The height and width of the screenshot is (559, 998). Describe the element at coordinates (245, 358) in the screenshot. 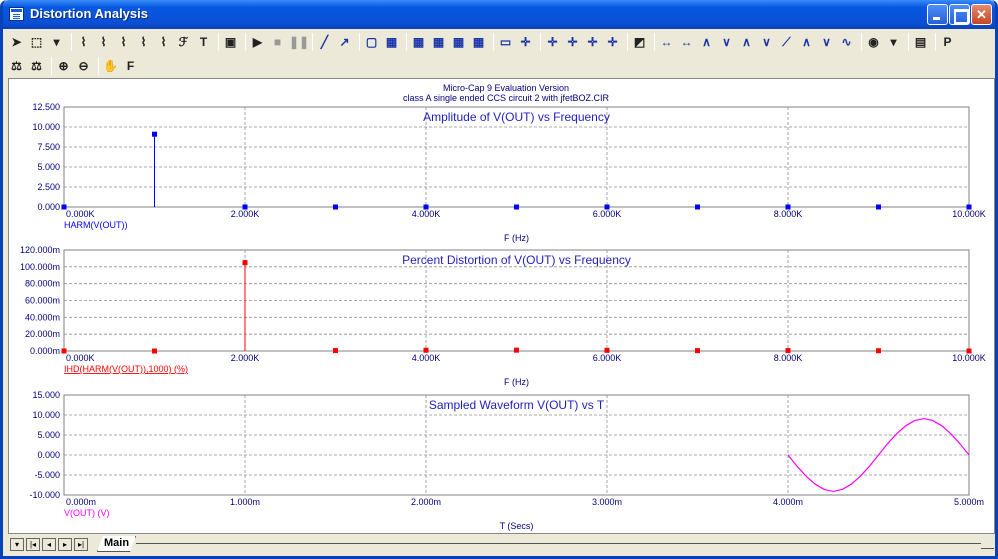

I see `x-tick-label: 2.000K` at that location.